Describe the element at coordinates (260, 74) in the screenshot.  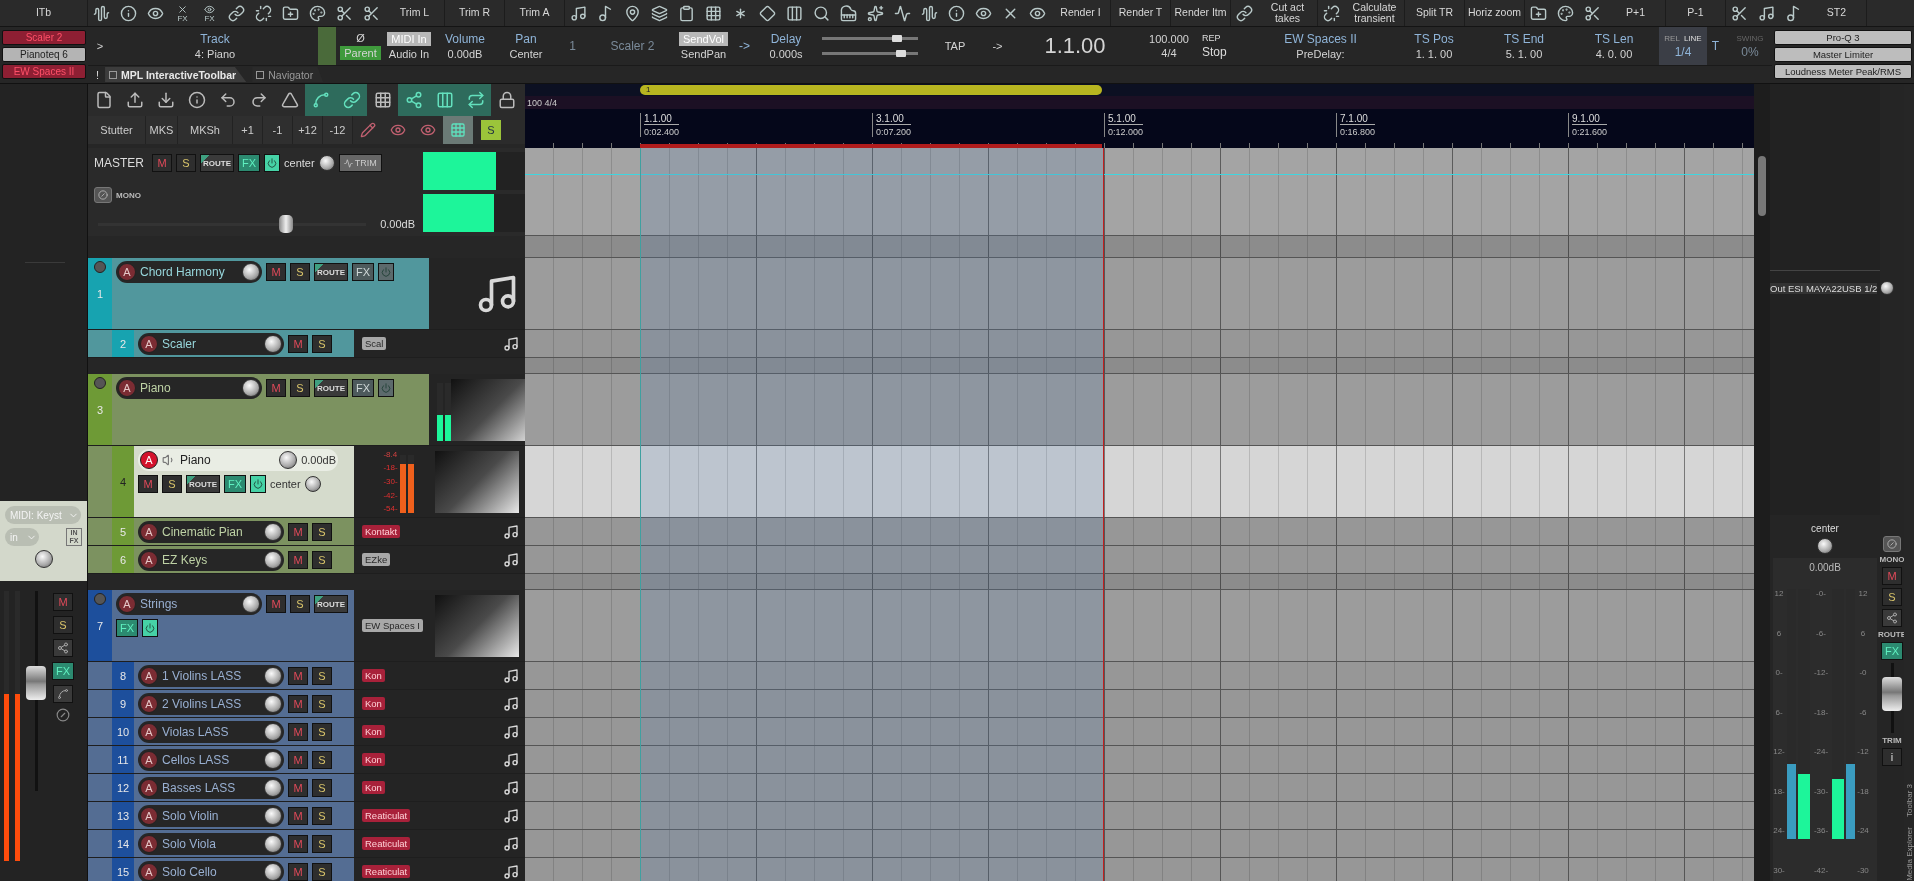
I see `close-icon` at that location.